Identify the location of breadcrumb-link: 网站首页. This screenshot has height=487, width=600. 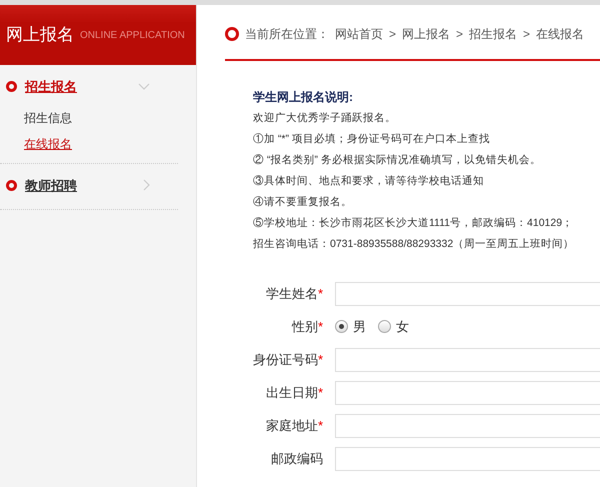
(359, 34).